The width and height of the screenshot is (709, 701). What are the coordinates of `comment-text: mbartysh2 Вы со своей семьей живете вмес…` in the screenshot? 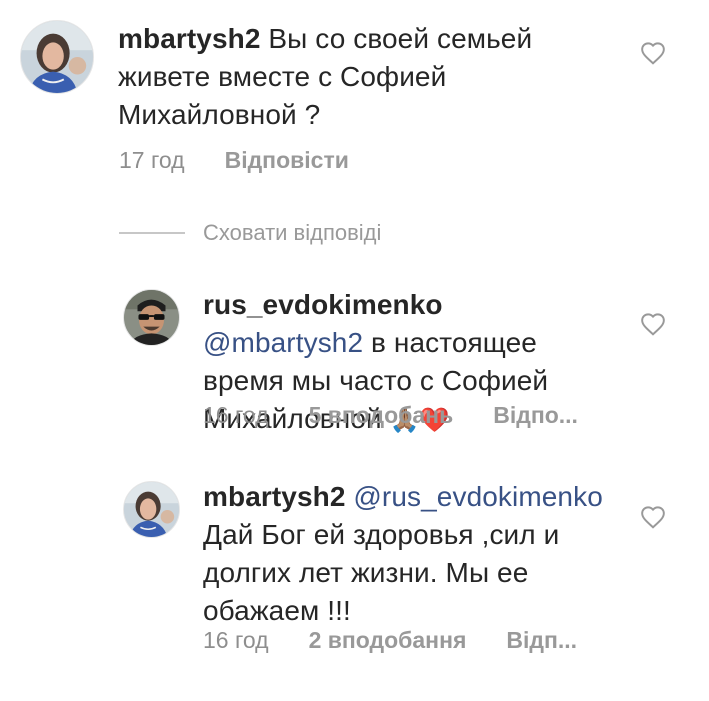 It's located at (363, 77).